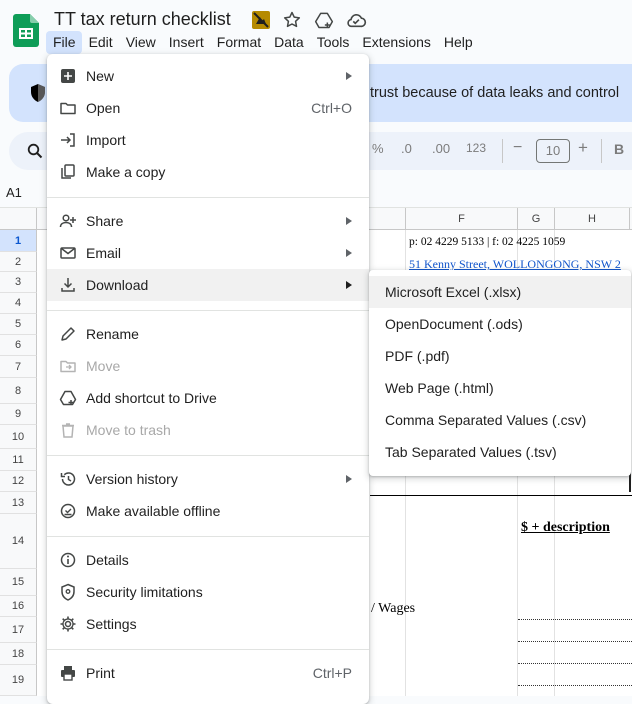  Describe the element at coordinates (18, 437) in the screenshot. I see `row-header: 10` at that location.